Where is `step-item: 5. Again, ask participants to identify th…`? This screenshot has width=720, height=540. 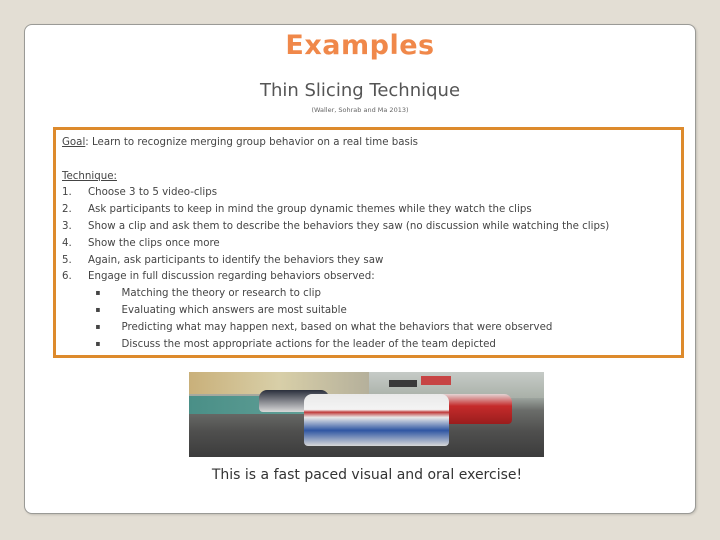
step-item: 5. Again, ask participants to identify th… is located at coordinates (347, 260).